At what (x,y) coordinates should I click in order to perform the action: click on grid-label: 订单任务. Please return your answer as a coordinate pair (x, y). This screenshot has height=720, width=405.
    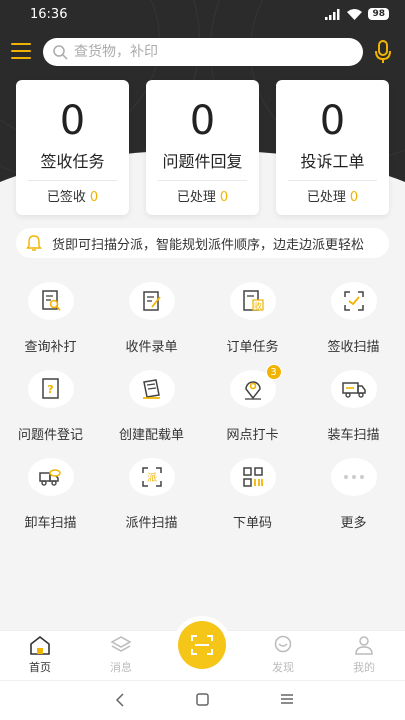
    Looking at the image, I should click on (252, 347).